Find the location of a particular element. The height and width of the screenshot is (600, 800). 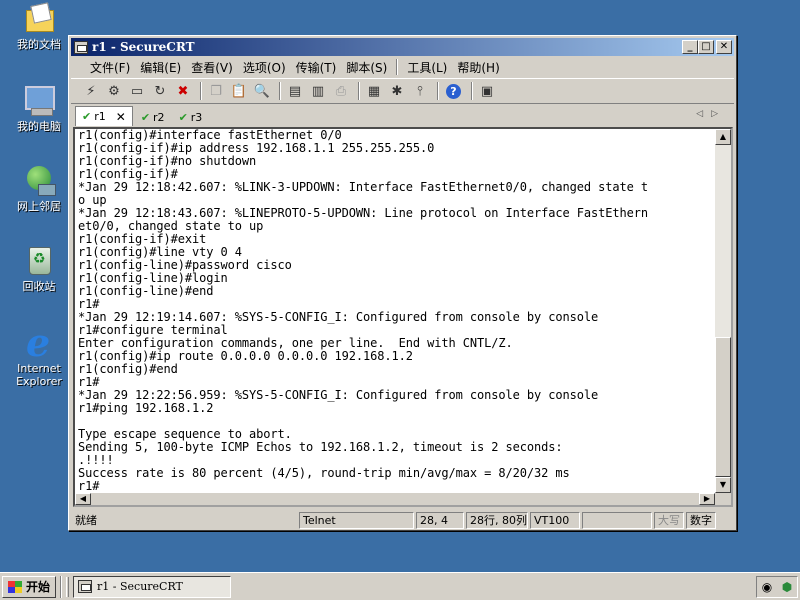

my-computer-icon is located at coordinates (39, 100).